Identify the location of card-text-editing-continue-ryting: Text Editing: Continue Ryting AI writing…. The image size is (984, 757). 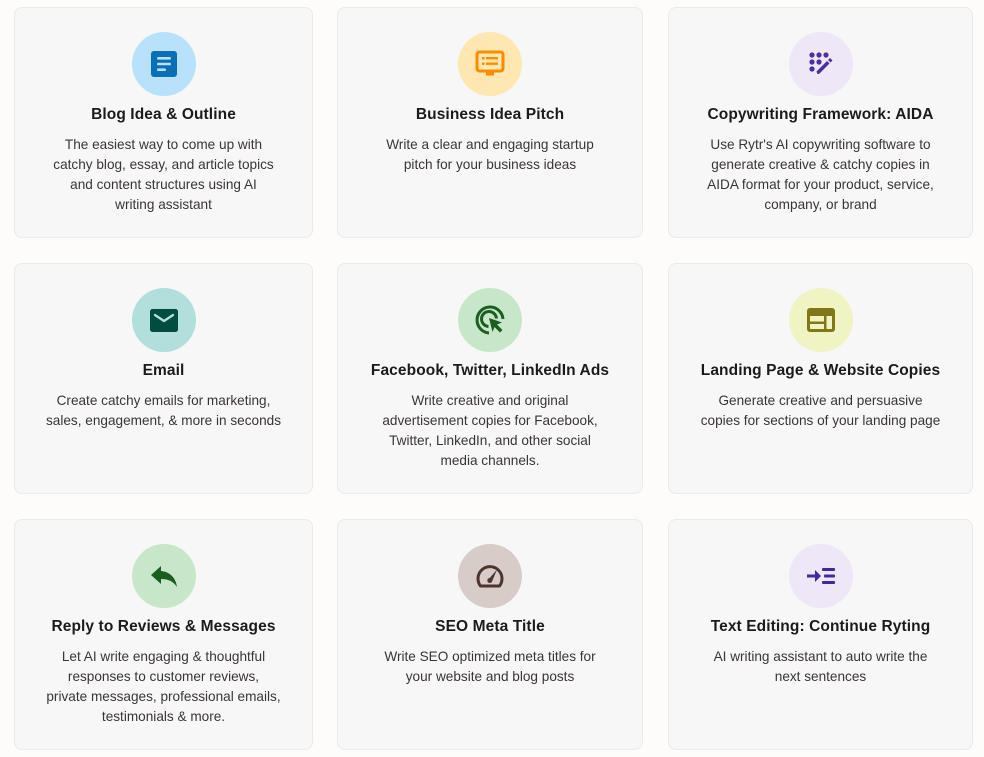
(820, 634).